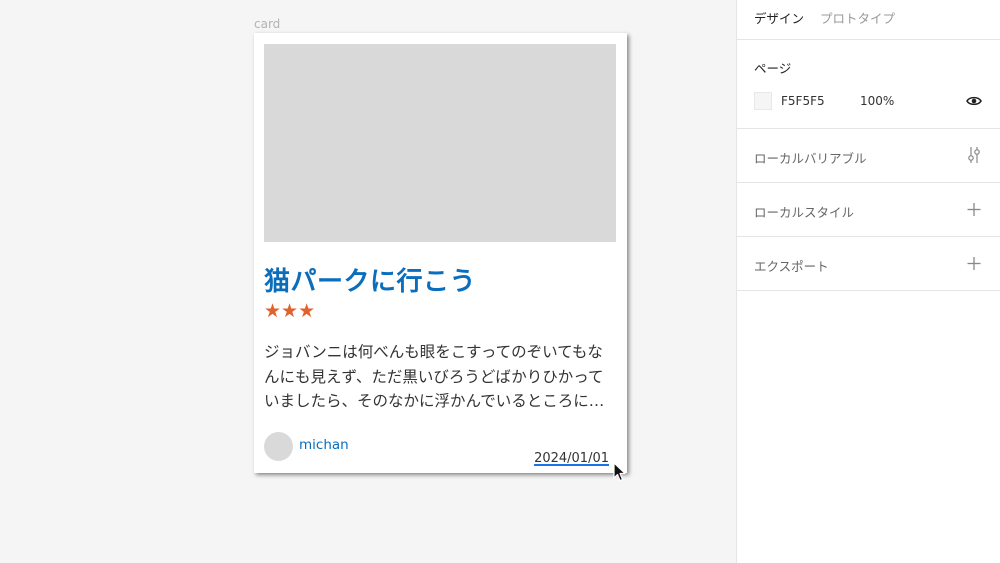 This screenshot has height=563, width=1000. Describe the element at coordinates (619, 472) in the screenshot. I see `mouse-cursor-icon` at that location.